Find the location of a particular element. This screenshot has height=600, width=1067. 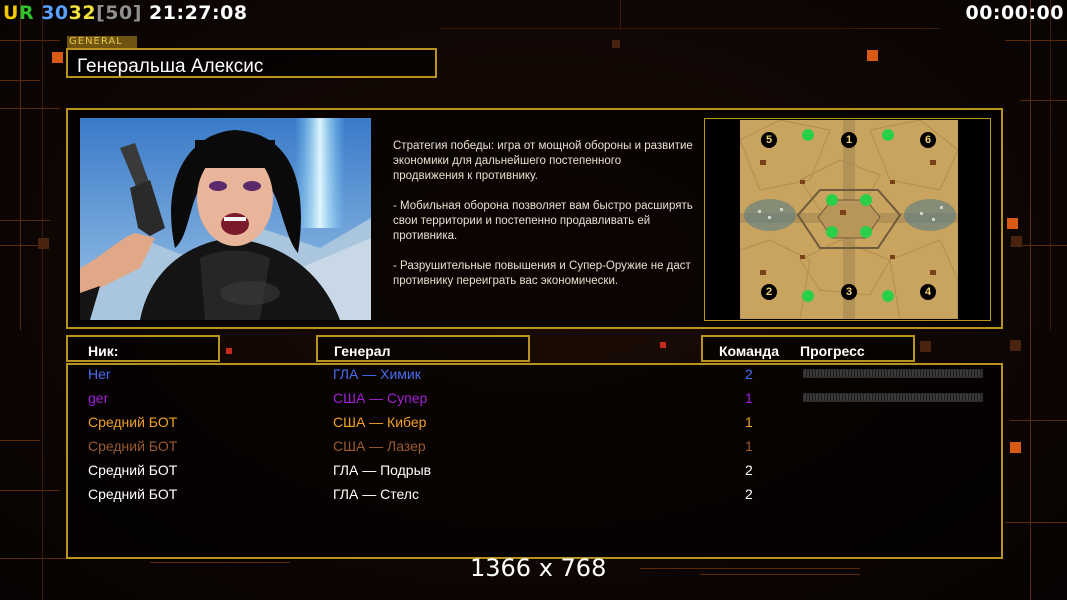

player-general: ГЛА — Стелс is located at coordinates (376, 494).